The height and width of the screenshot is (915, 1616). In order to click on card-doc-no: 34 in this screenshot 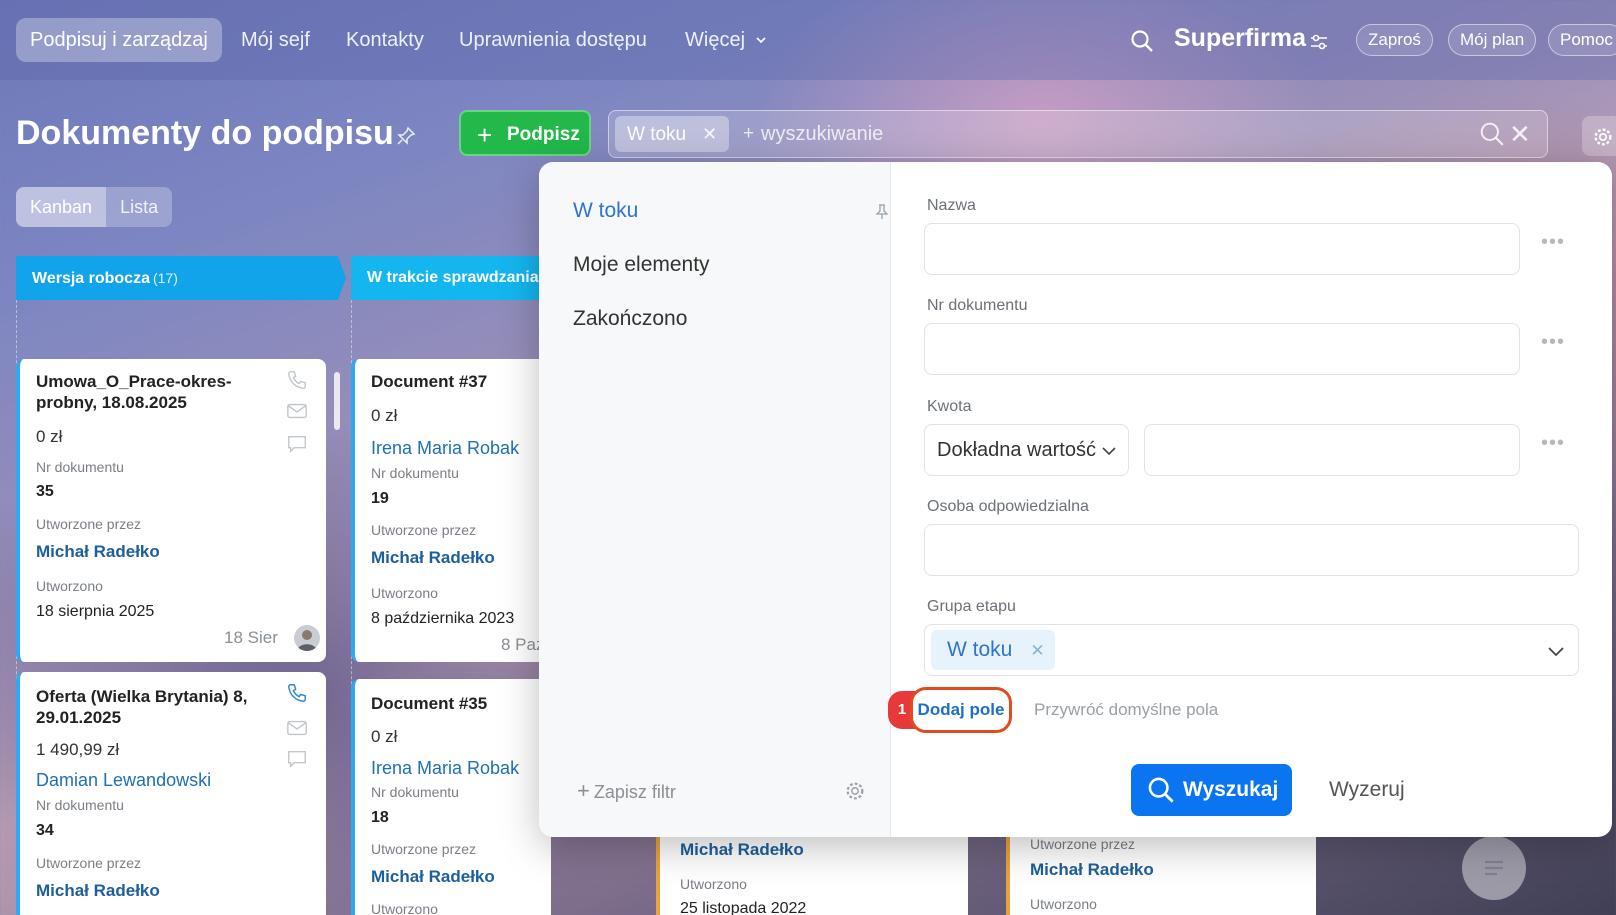, I will do `click(45, 830)`.